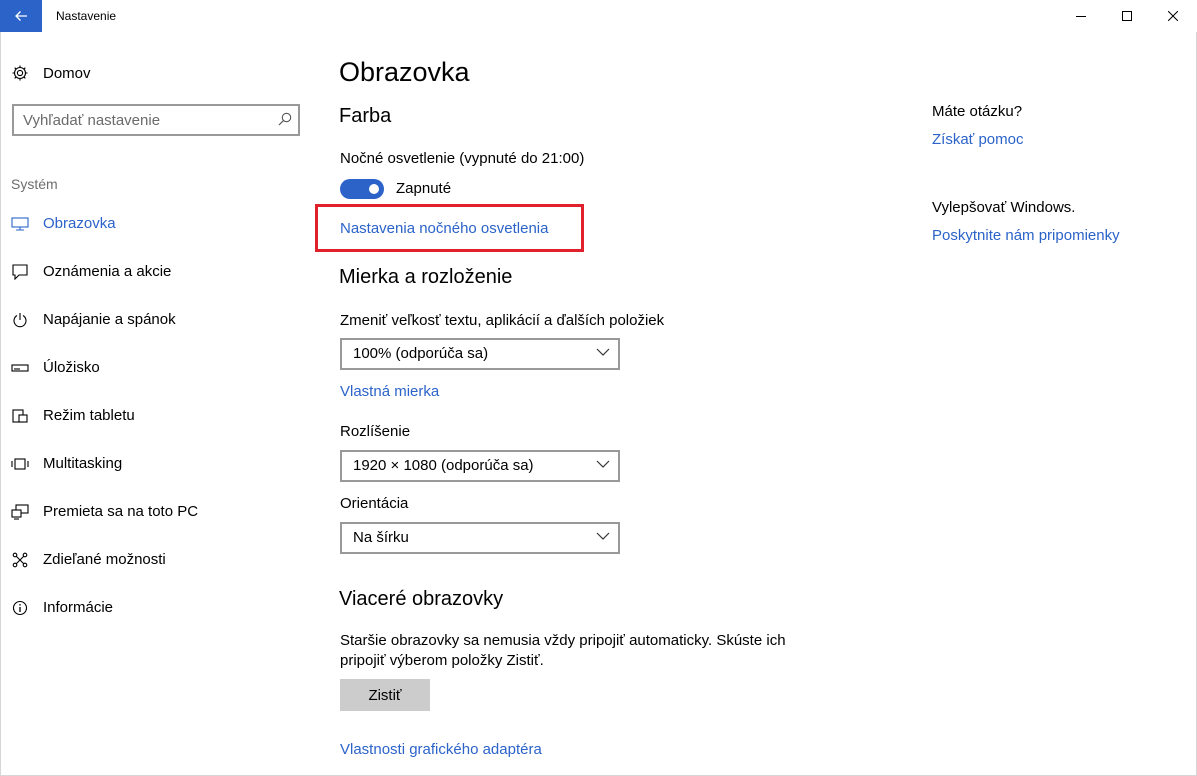 The image size is (1197, 776). What do you see at coordinates (389, 391) in the screenshot?
I see `custom-scale-link: Vlastná mierka` at bounding box center [389, 391].